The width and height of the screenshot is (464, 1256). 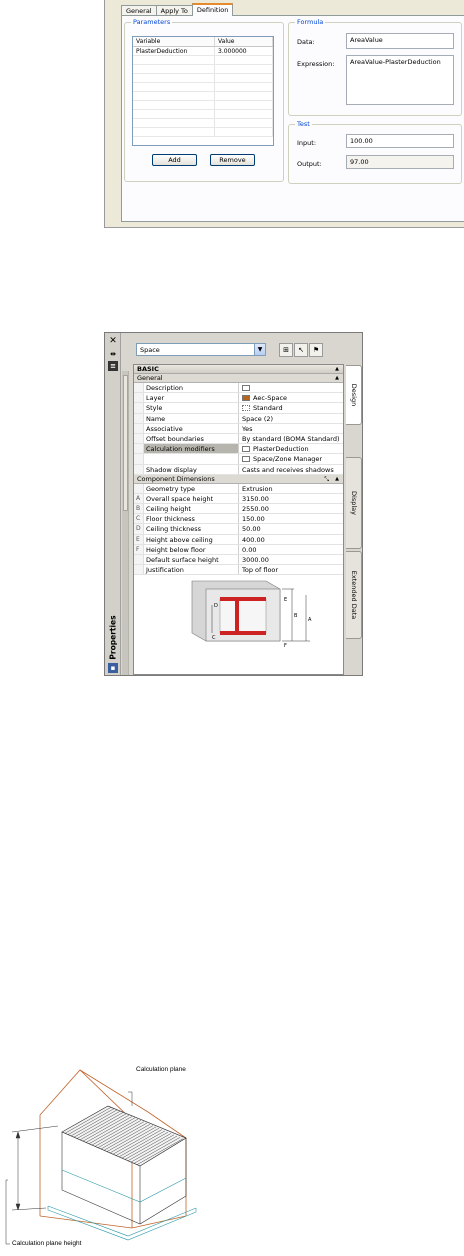 What do you see at coordinates (191, 498) in the screenshot?
I see `property-name: Overall space height` at bounding box center [191, 498].